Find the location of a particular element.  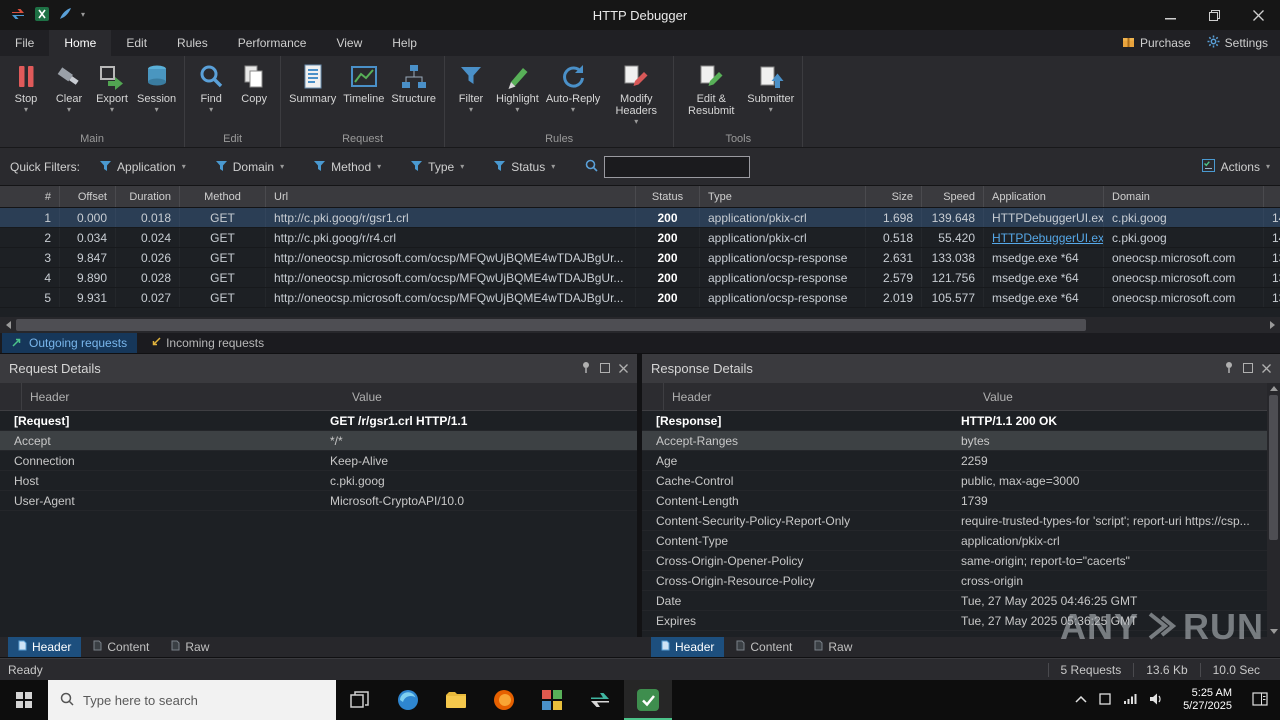

request-tab-content: Content is located at coordinates (121, 647).